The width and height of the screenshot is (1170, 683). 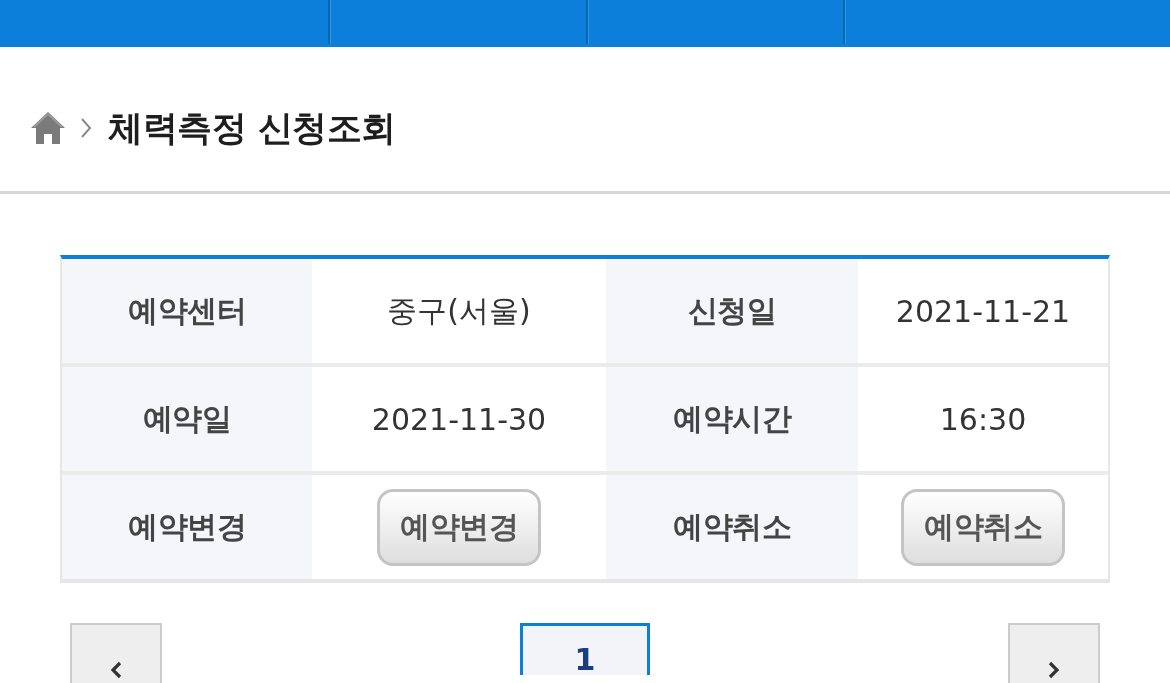 What do you see at coordinates (983, 311) in the screenshot?
I see `table-cell: 2021-11-21` at bounding box center [983, 311].